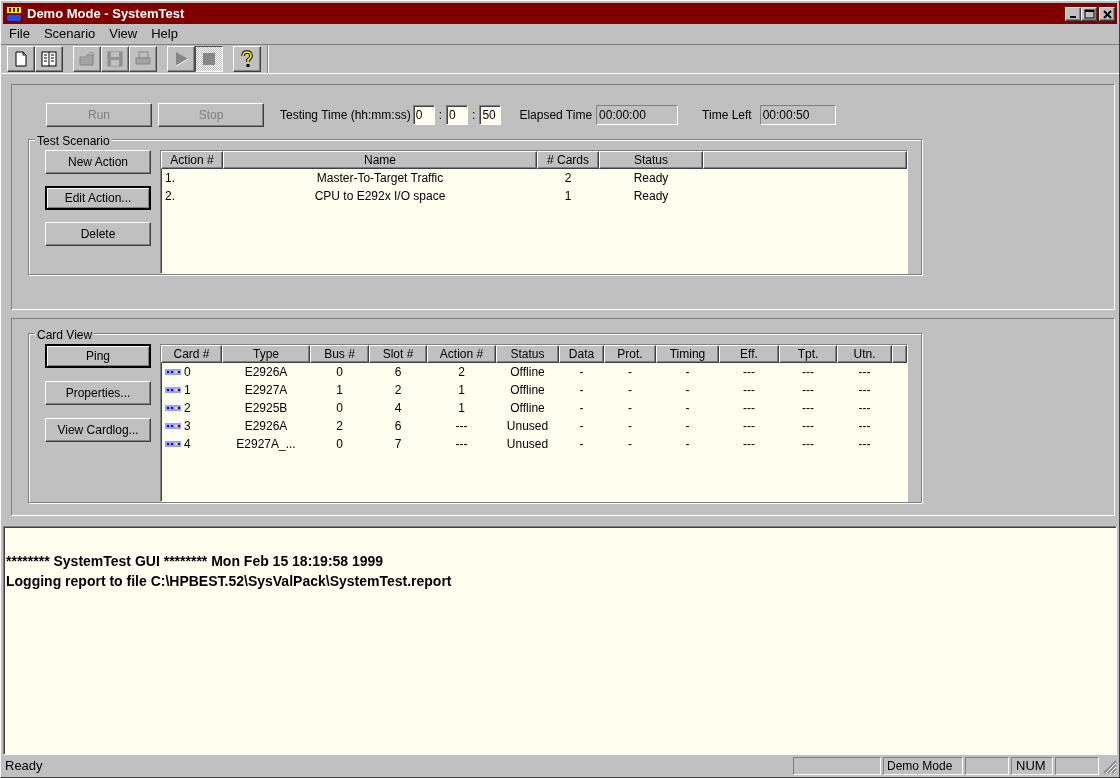 This screenshot has width=1120, height=778. Describe the element at coordinates (864, 354) in the screenshot. I see `column-header: Utn.` at that location.